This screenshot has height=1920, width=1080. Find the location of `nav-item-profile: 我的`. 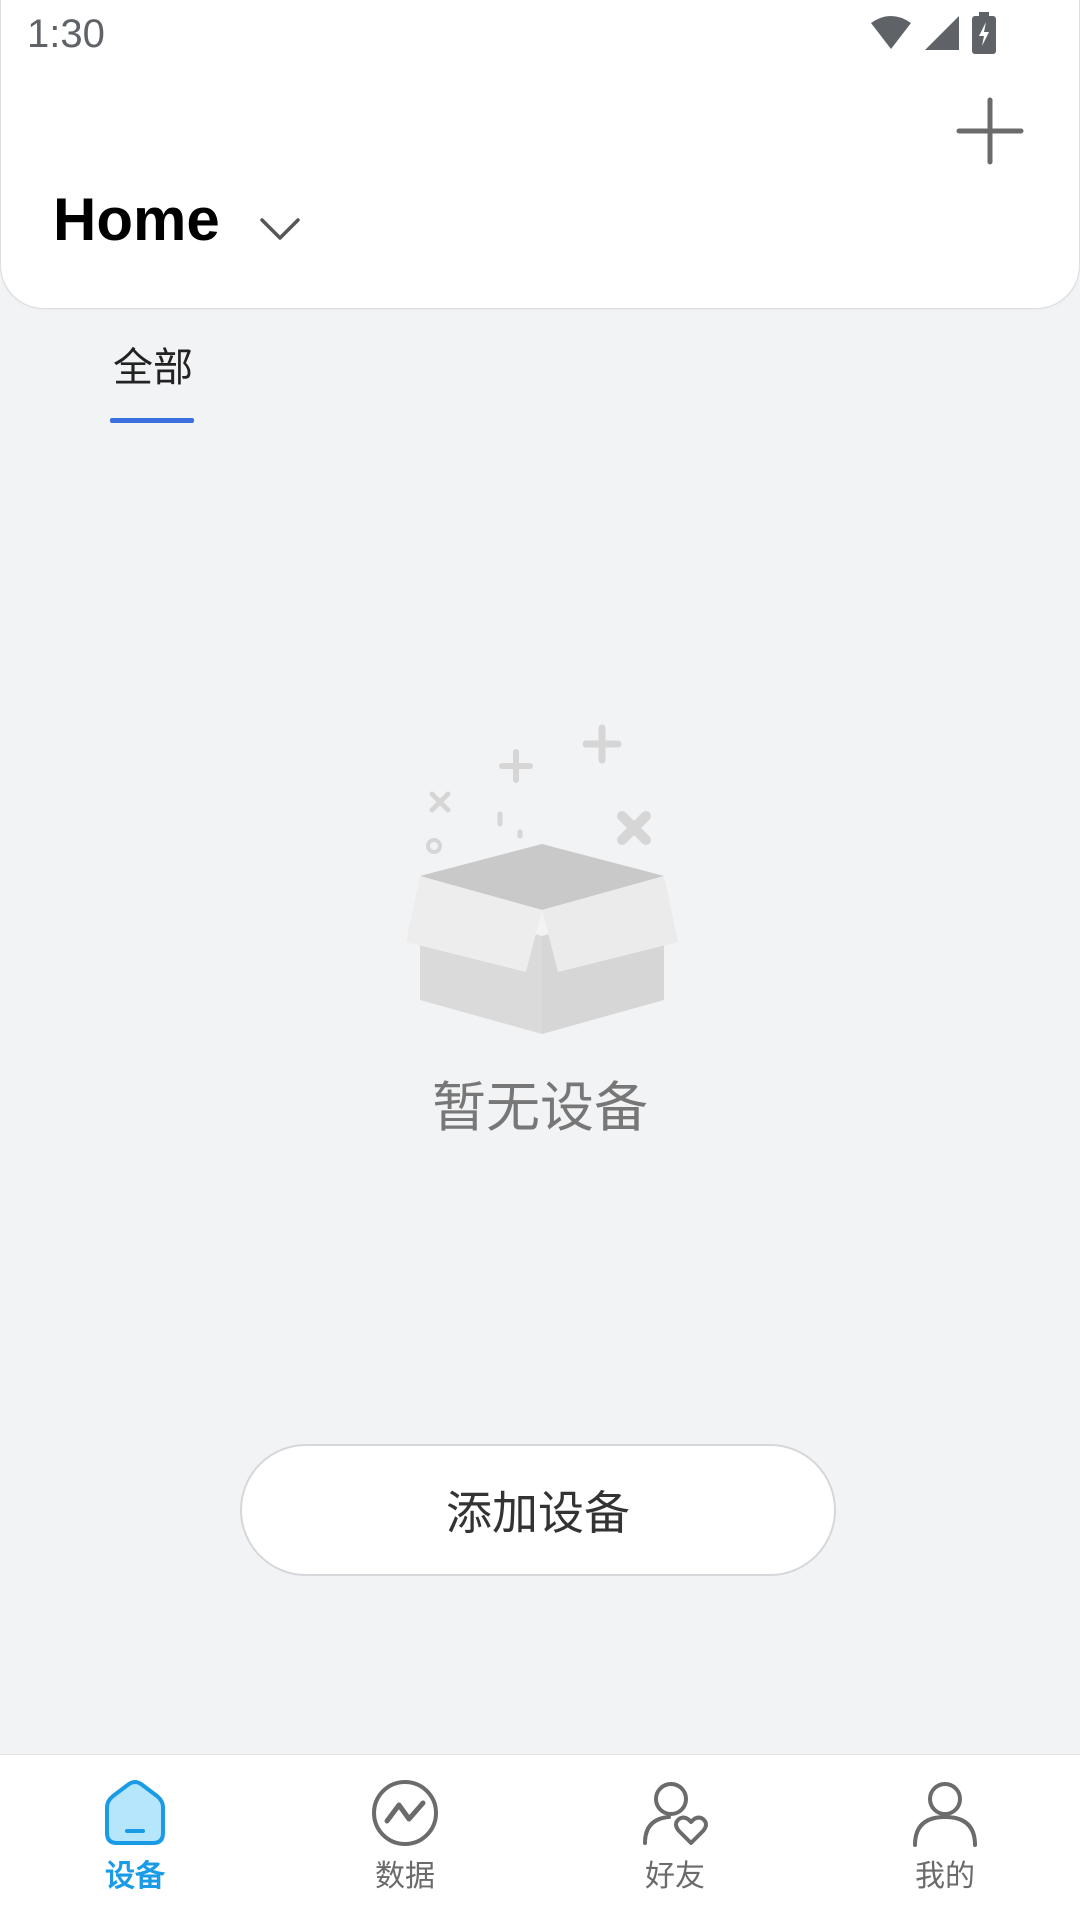

nav-item-profile: 我的 is located at coordinates (945, 1837).